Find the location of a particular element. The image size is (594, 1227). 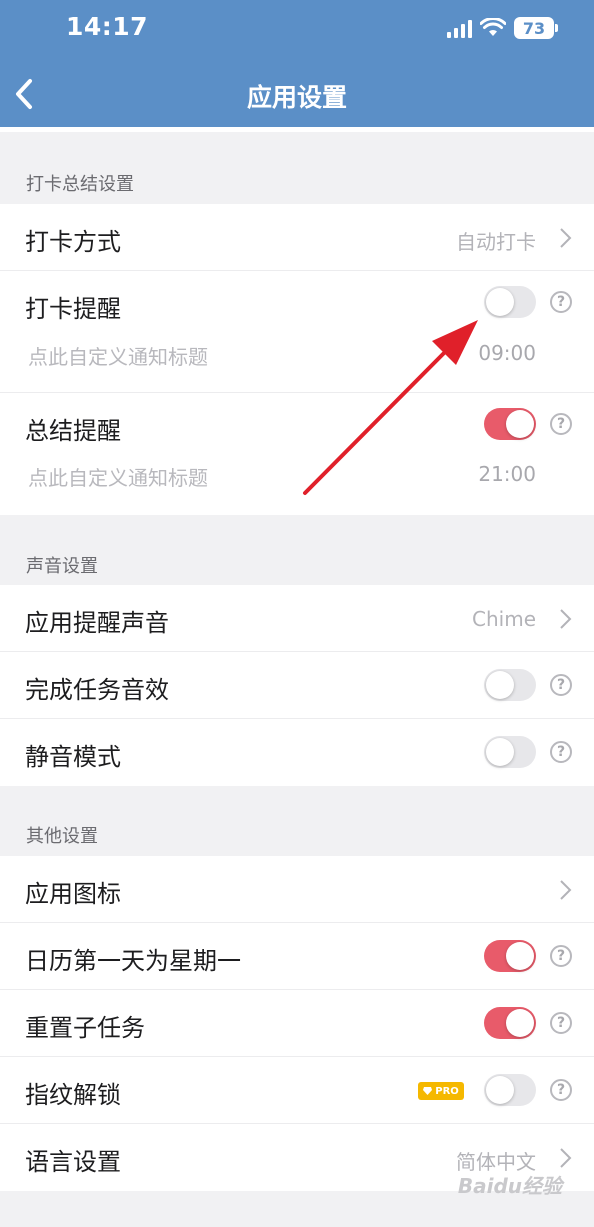

section-title-checkin: 打卡总结设置 is located at coordinates (80, 184).